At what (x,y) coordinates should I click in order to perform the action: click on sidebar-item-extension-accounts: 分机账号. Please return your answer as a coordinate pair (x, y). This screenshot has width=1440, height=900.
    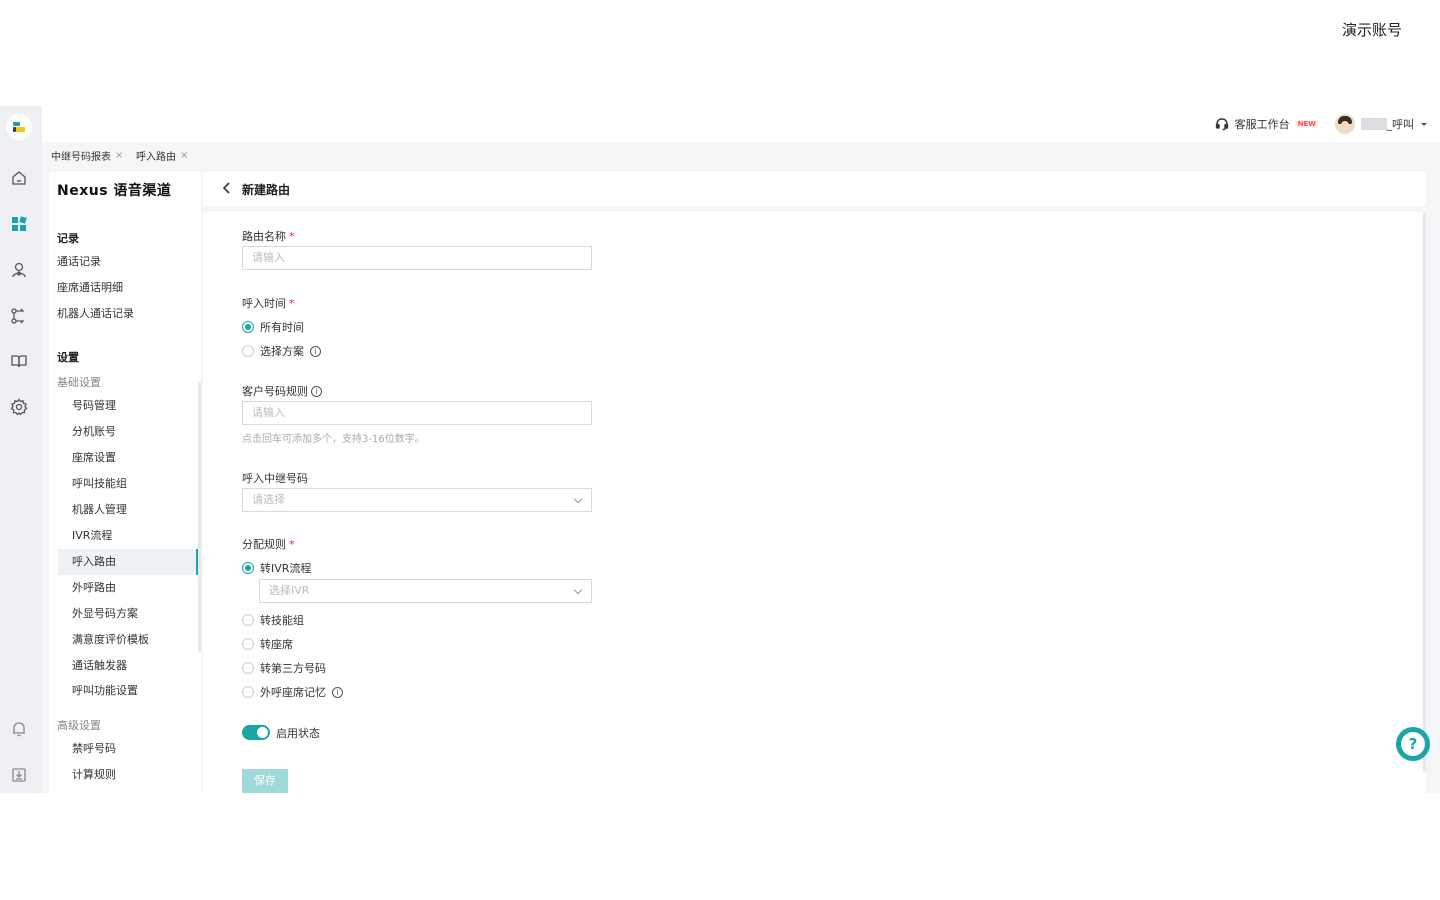
    Looking at the image, I should click on (94, 432).